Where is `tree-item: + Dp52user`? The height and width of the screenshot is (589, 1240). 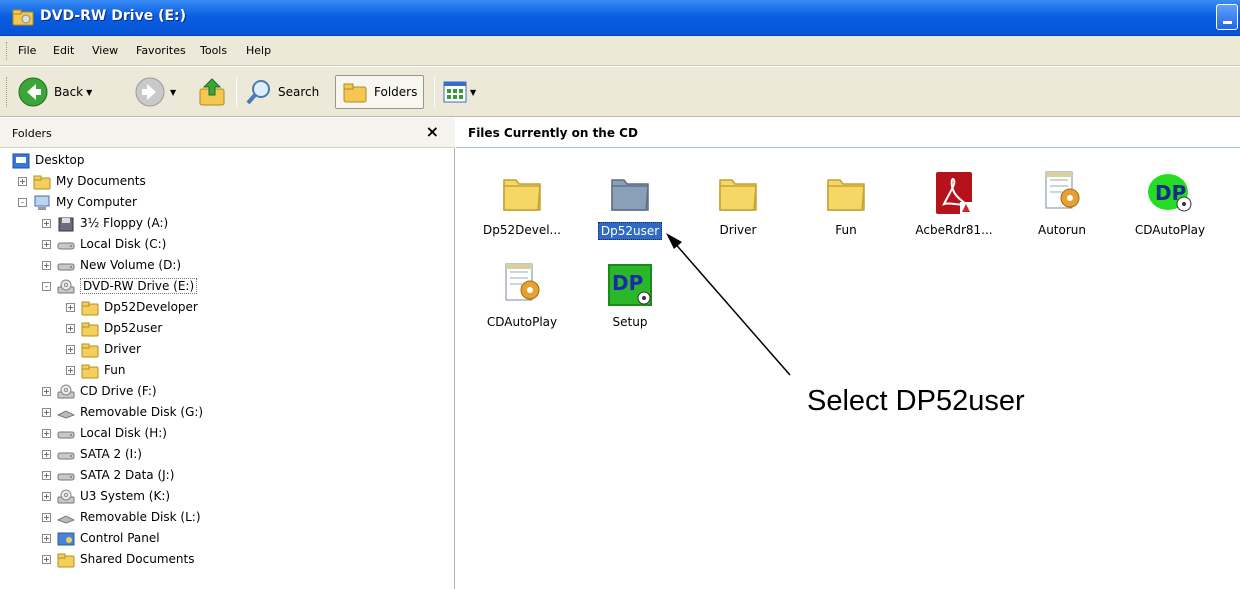
tree-item: + Dp52user is located at coordinates (114, 328).